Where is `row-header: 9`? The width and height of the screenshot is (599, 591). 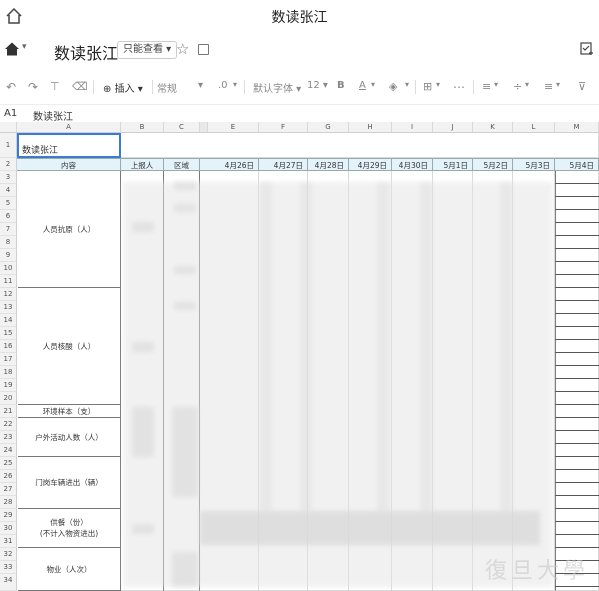 row-header: 9 is located at coordinates (8, 255).